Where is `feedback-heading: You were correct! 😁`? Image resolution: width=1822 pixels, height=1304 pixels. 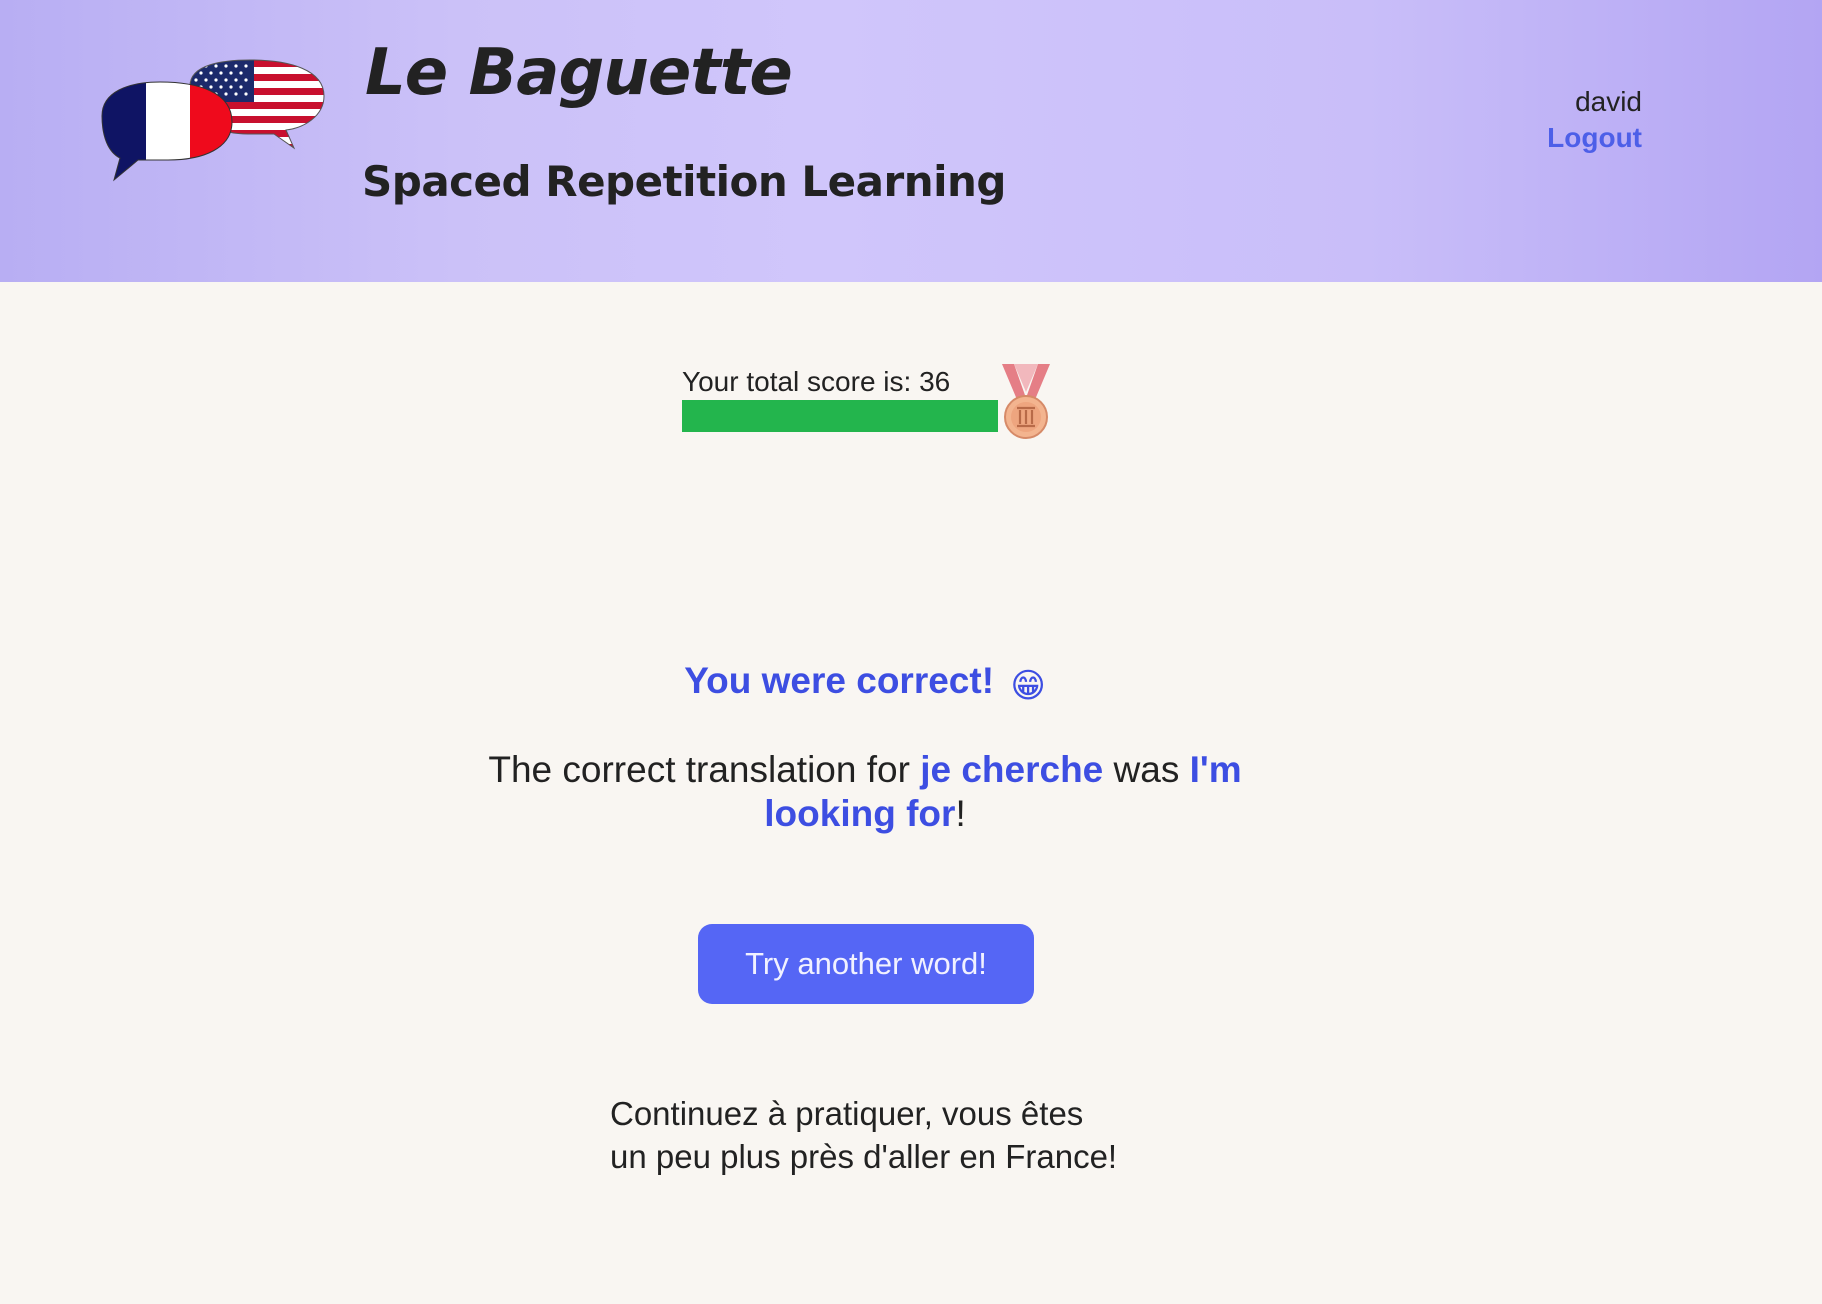
feedback-heading: You were correct! 😁 is located at coordinates (865, 683).